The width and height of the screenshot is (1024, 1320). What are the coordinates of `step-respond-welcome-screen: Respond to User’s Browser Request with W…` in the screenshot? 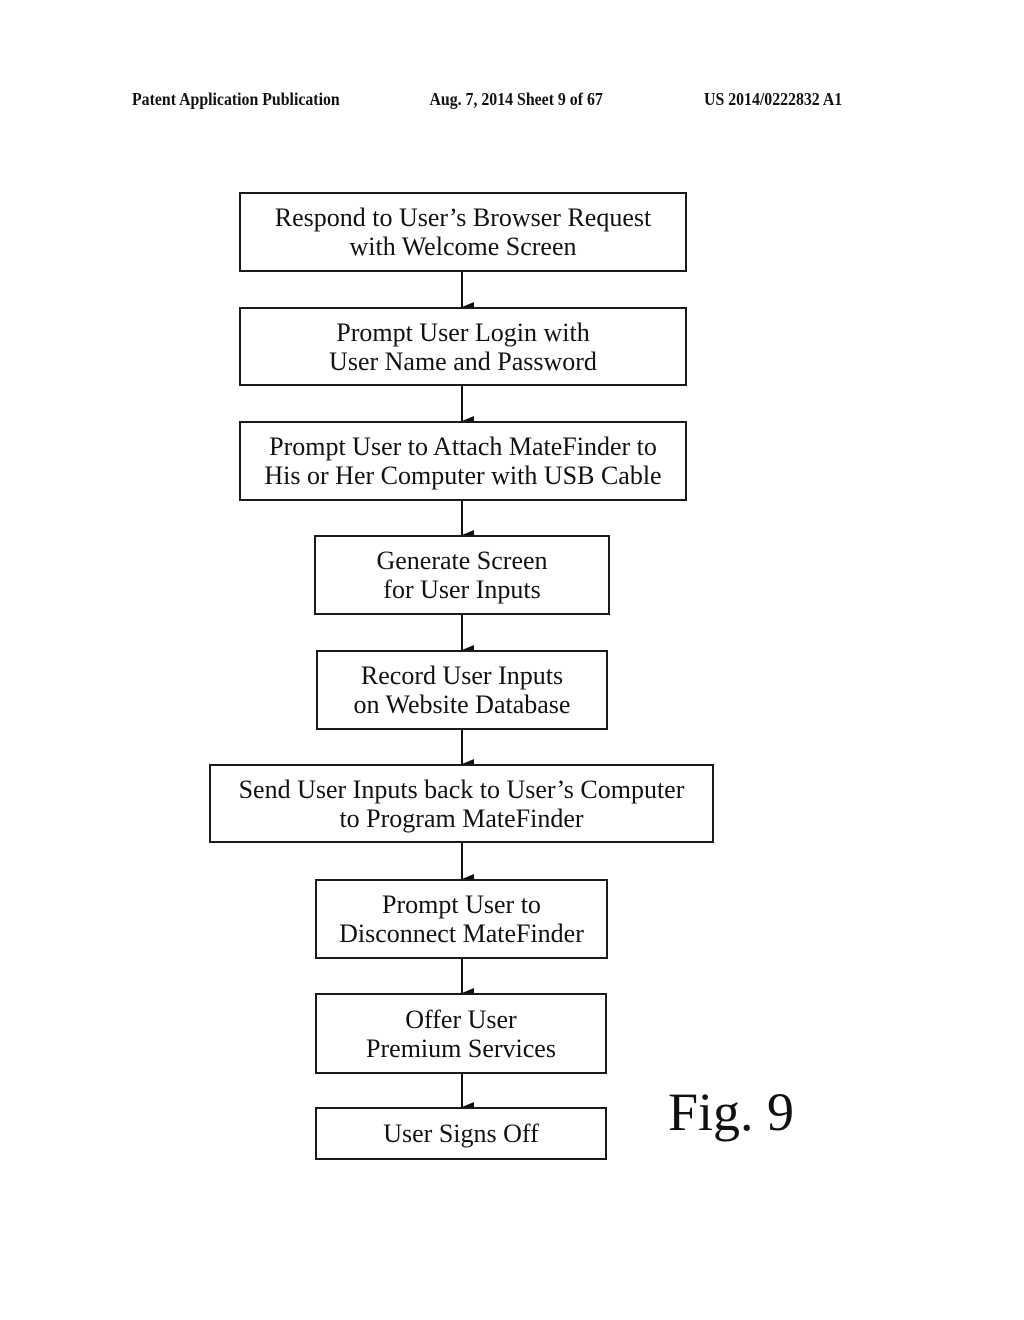 It's located at (463, 232).